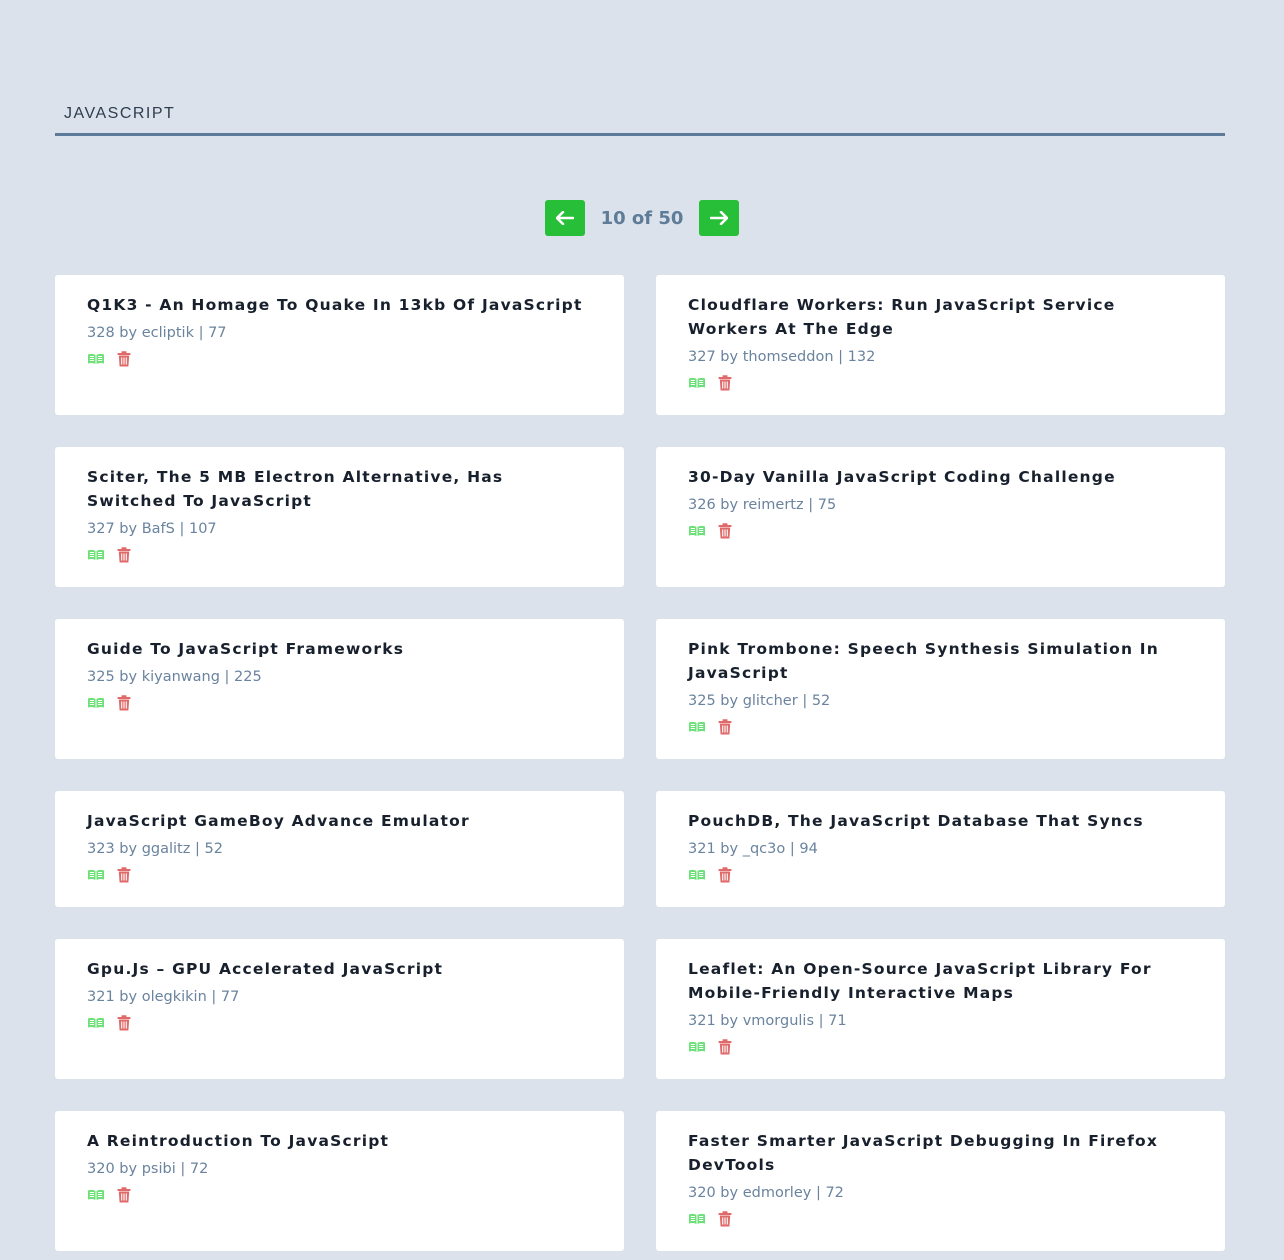 The image size is (1284, 1260). I want to click on story-meta: 323 by ggalitz | 52, so click(339, 849).